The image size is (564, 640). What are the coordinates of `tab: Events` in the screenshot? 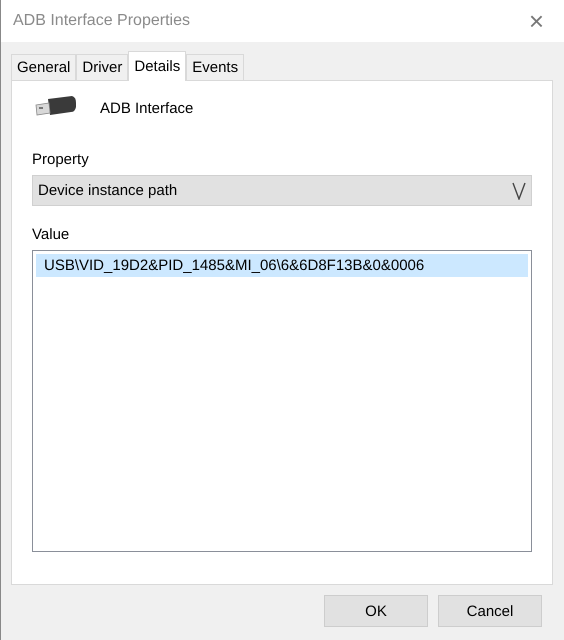 It's located at (215, 67).